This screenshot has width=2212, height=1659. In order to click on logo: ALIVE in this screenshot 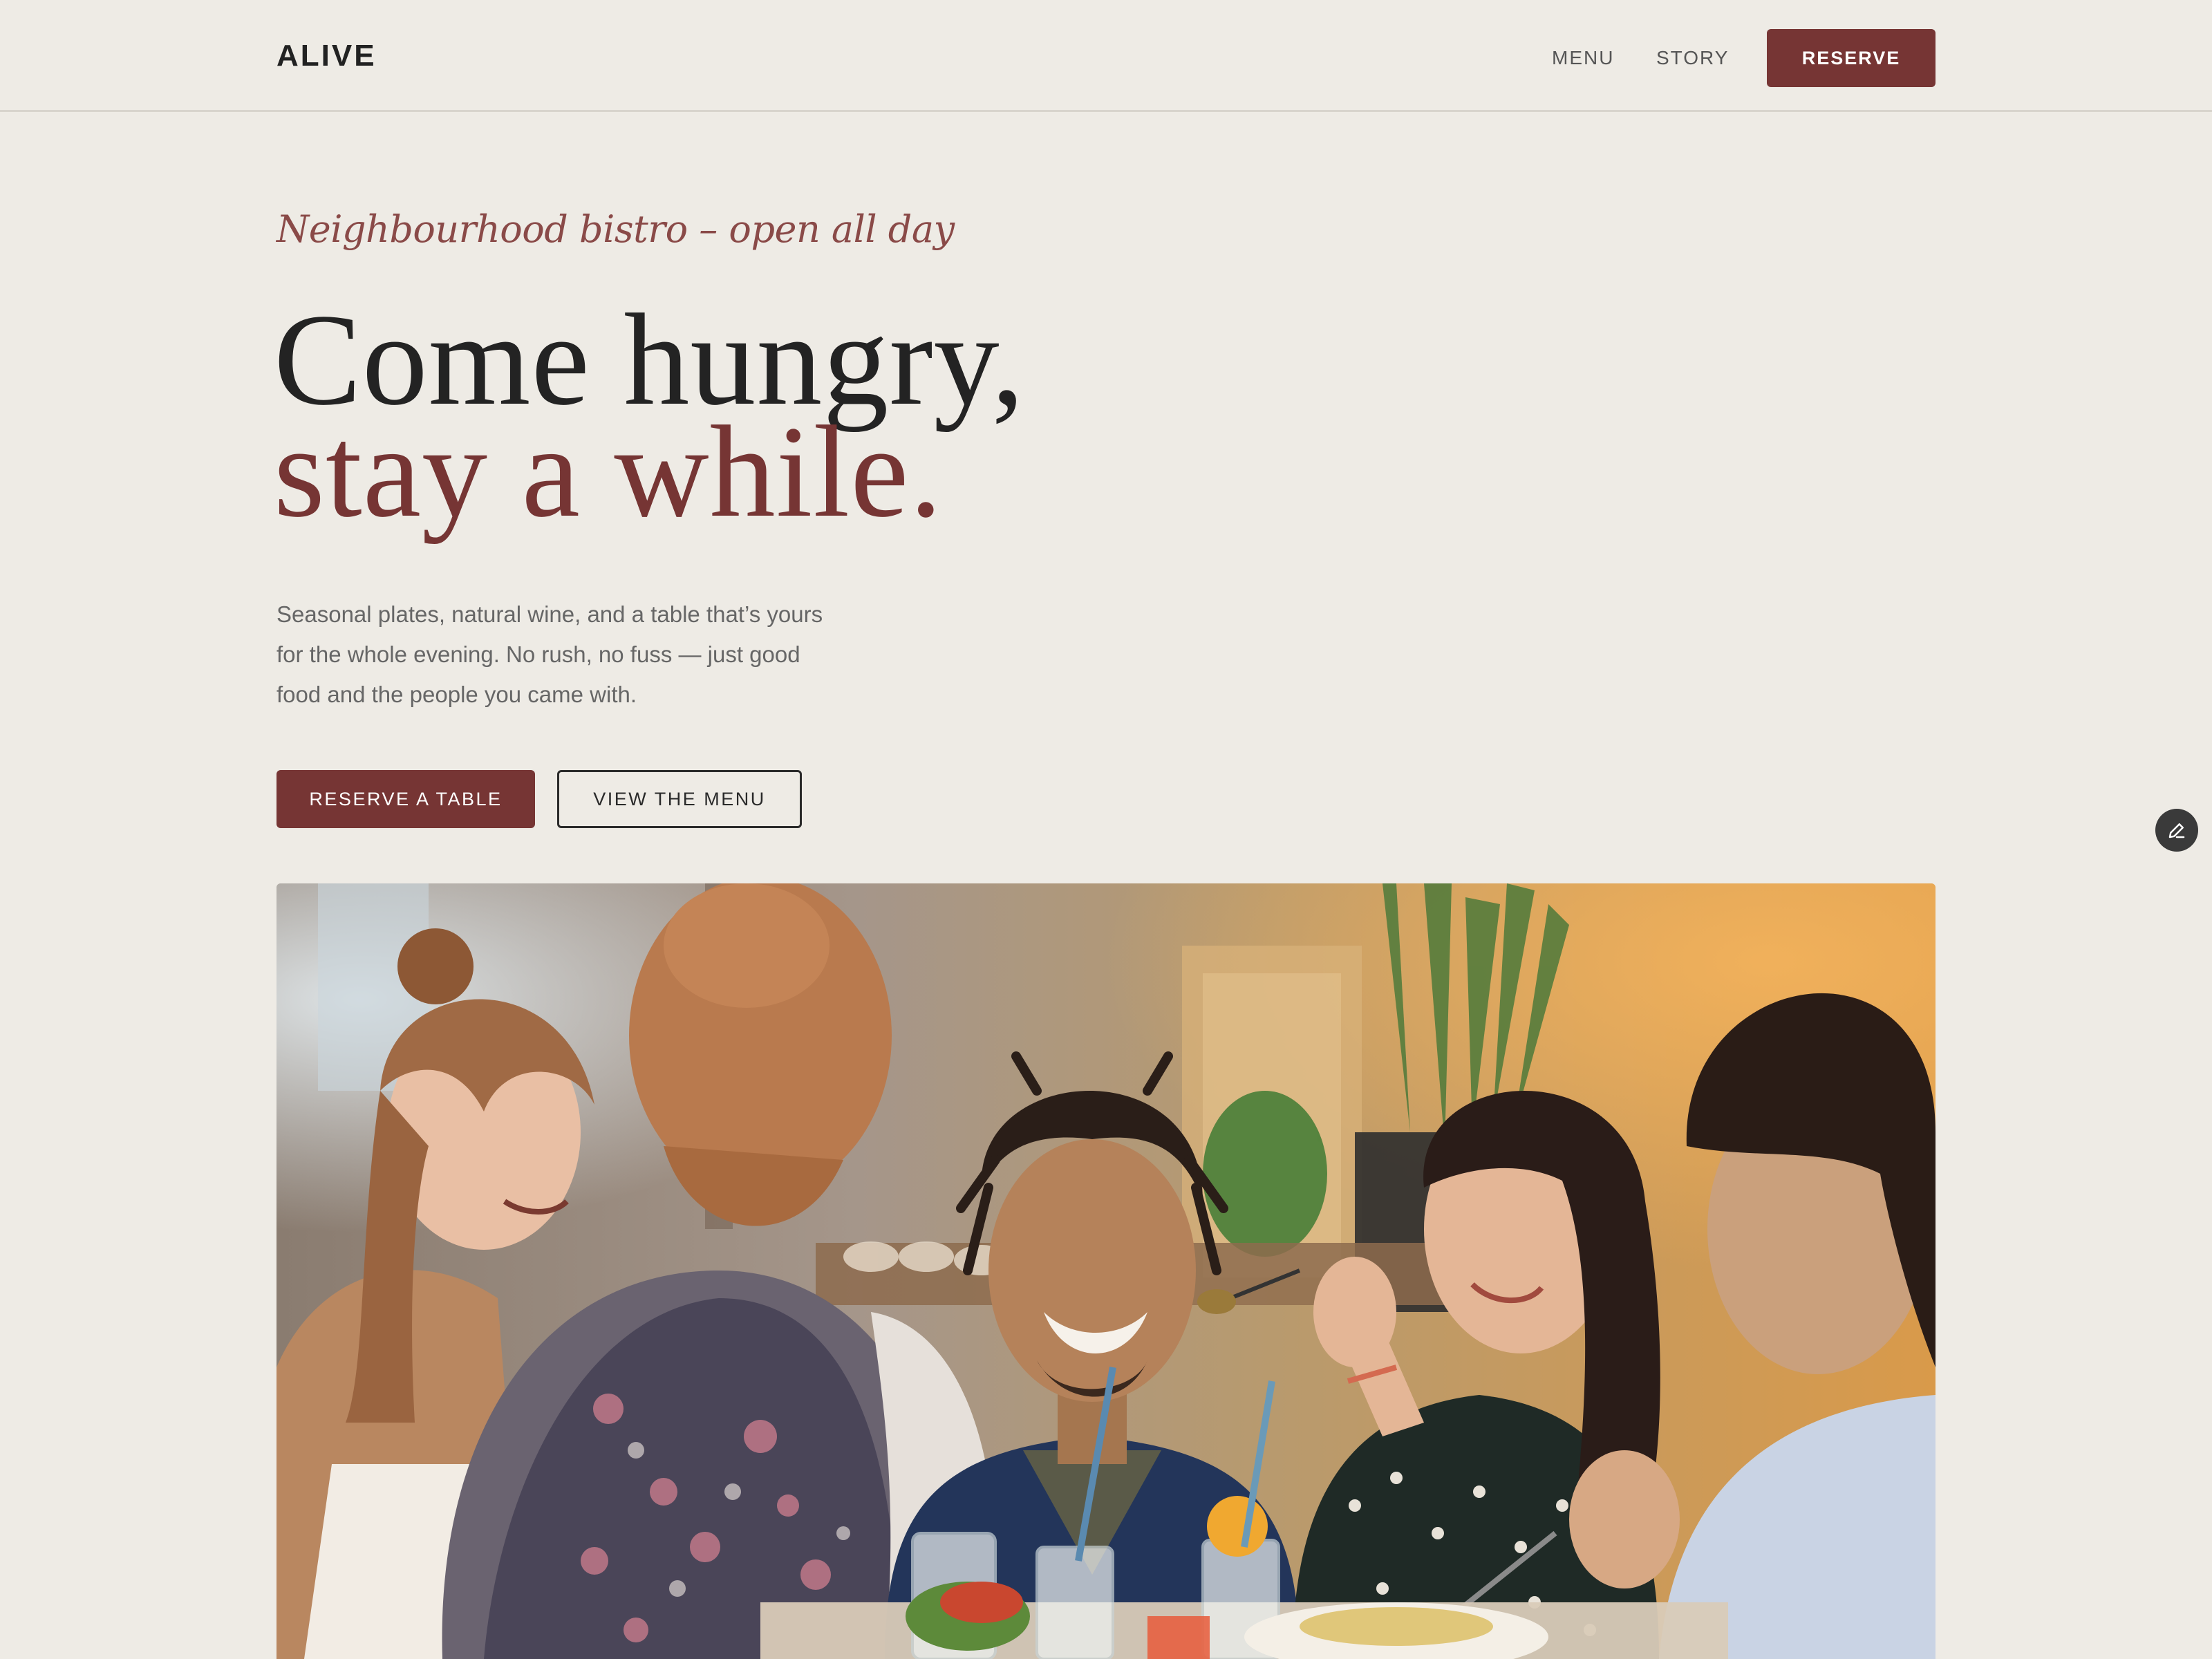, I will do `click(327, 56)`.